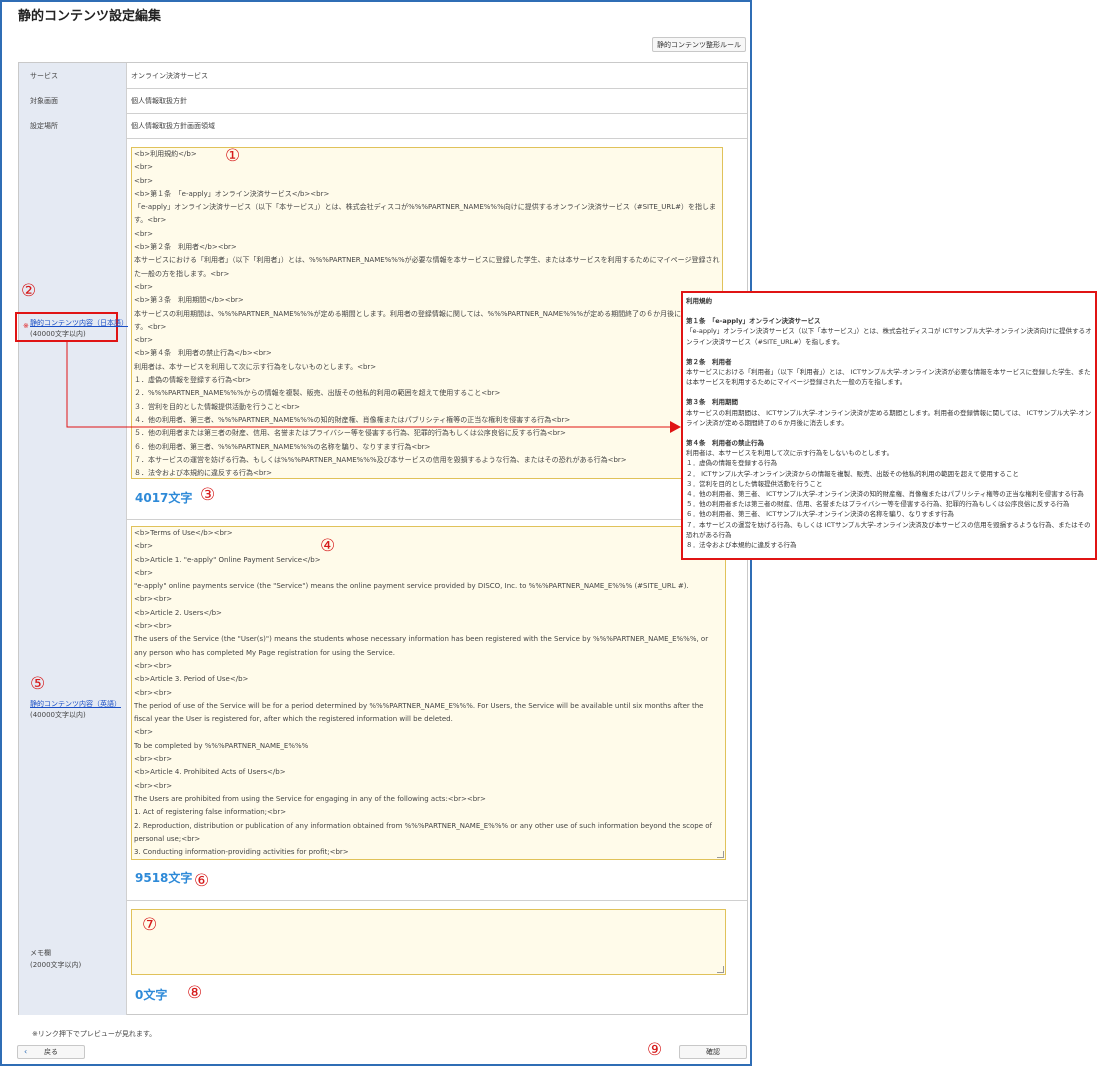 Image resolution: width=1099 pixels, height=1081 pixels. Describe the element at coordinates (195, 993) in the screenshot. I see `marker-8: ⑧` at that location.